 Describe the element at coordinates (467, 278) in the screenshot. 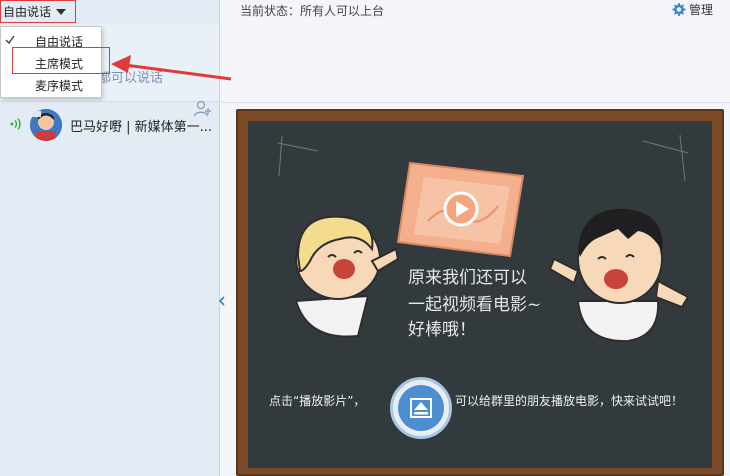

I see `chalk-text-line-1: 原来我们还可以` at that location.